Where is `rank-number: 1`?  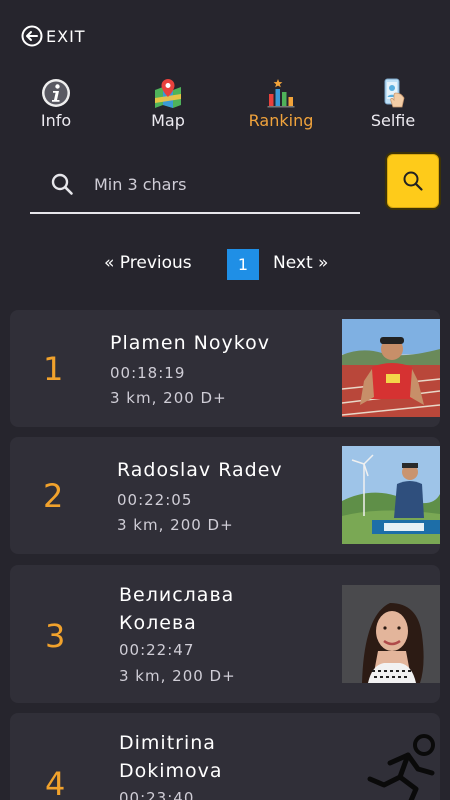
rank-number: 1 is located at coordinates (53, 369).